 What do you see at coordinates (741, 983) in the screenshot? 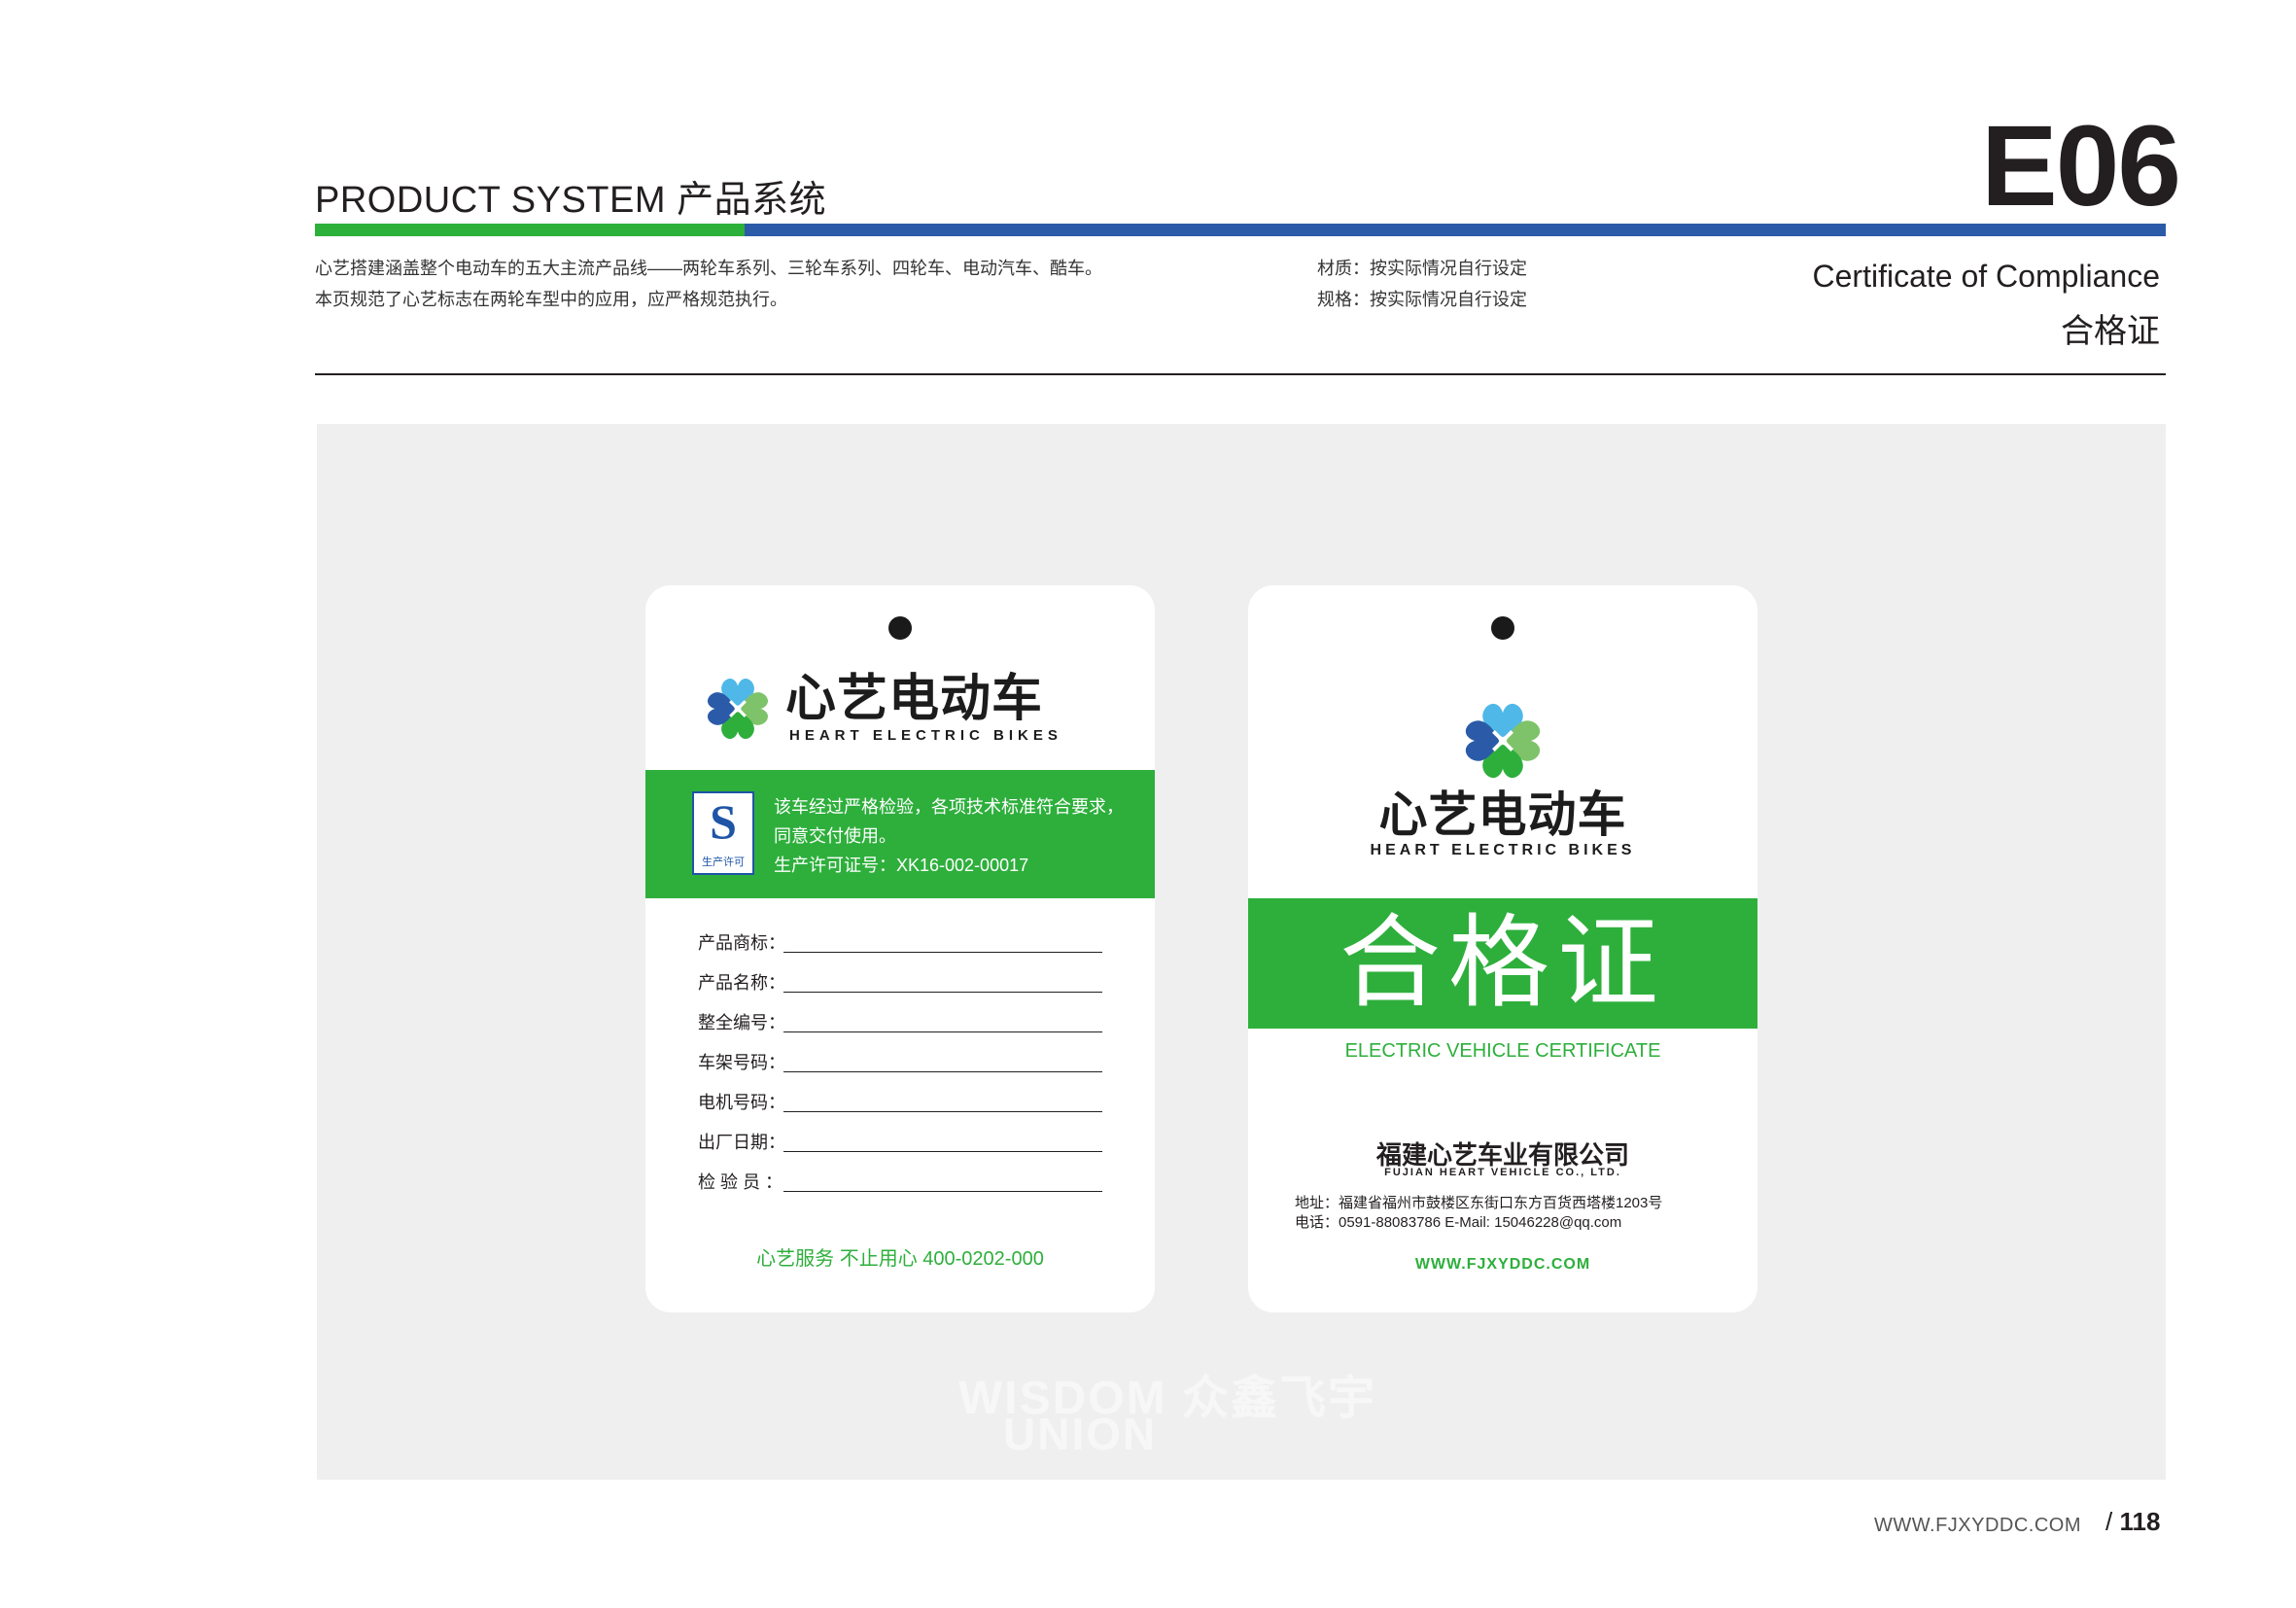
I see `field-label: 产品名称：` at bounding box center [741, 983].